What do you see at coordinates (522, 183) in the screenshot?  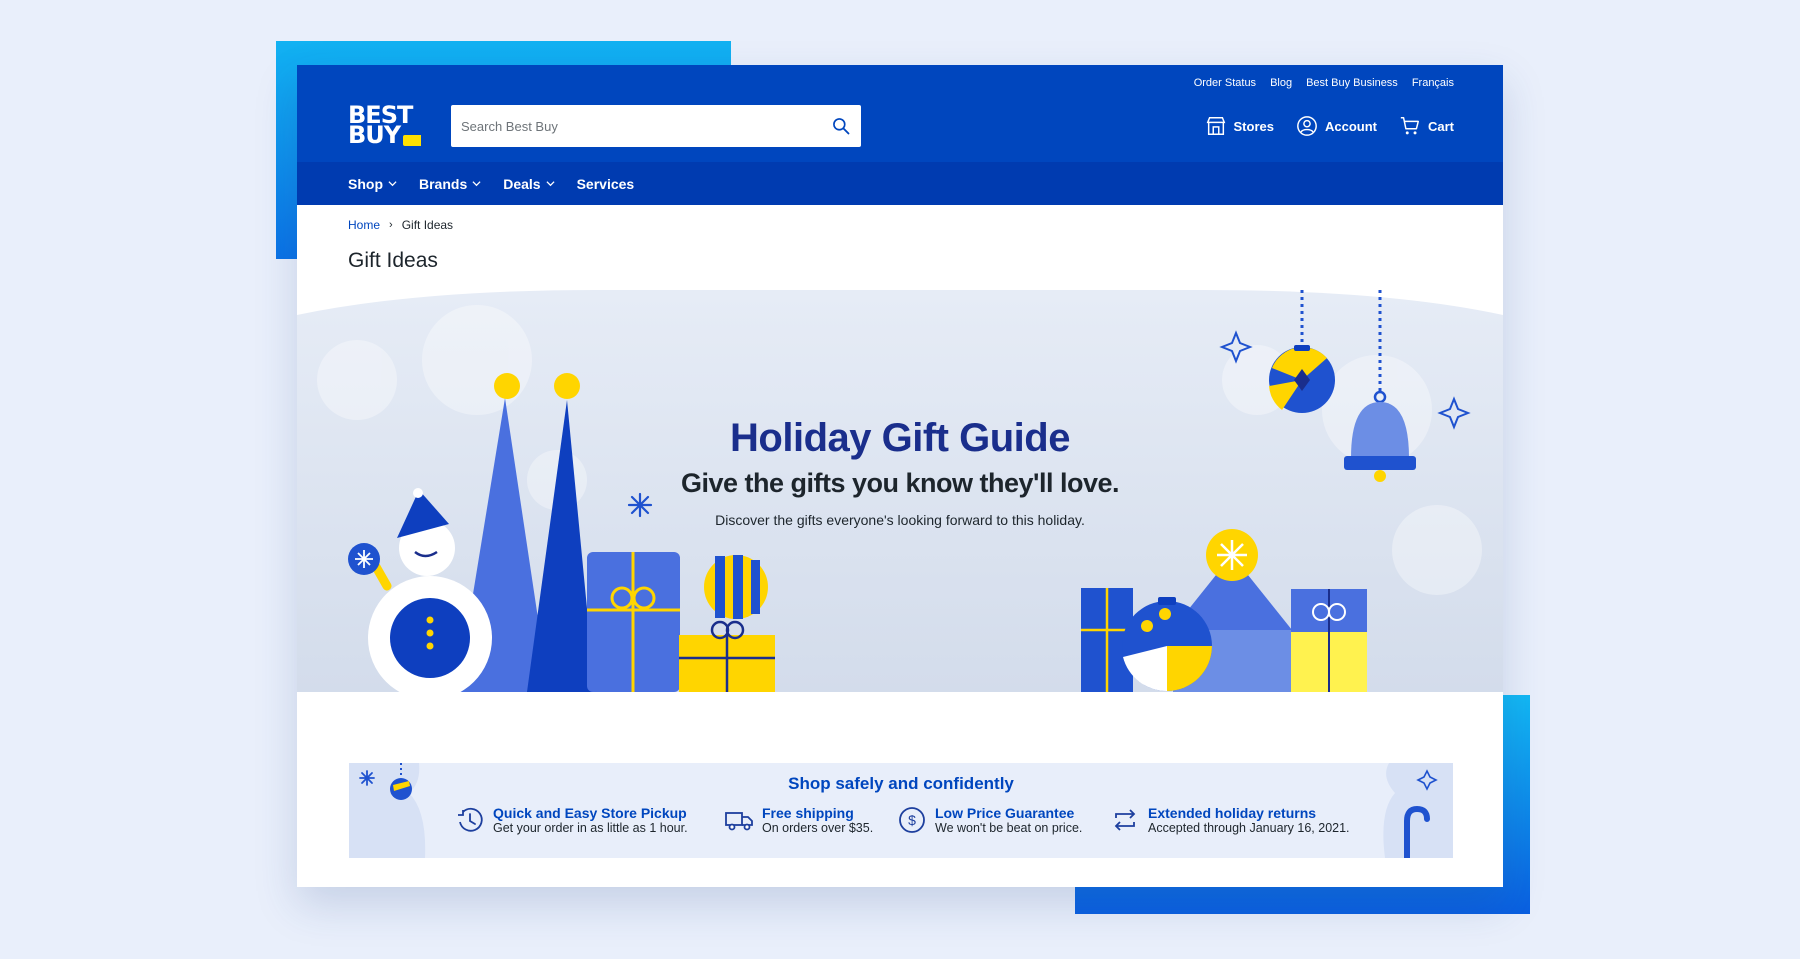 I see `nav-label-deals: Deals` at bounding box center [522, 183].